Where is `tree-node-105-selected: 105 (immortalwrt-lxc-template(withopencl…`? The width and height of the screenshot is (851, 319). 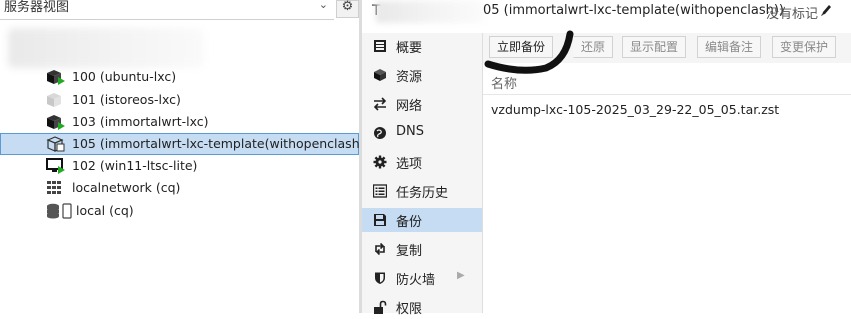
tree-node-105-selected: 105 (immortalwrt-lxc-template(withopencl… is located at coordinates (184, 144).